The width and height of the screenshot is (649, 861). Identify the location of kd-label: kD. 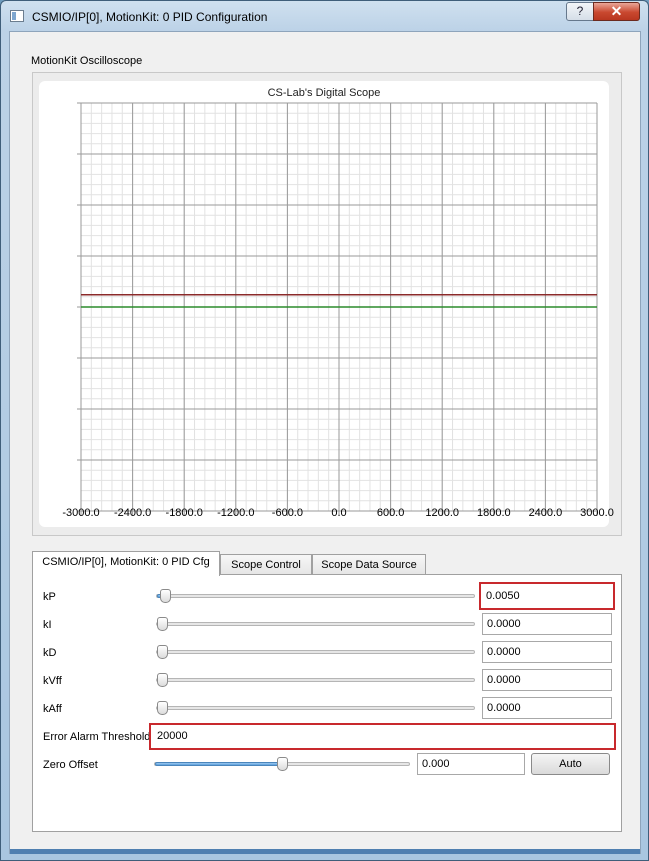
(50, 653).